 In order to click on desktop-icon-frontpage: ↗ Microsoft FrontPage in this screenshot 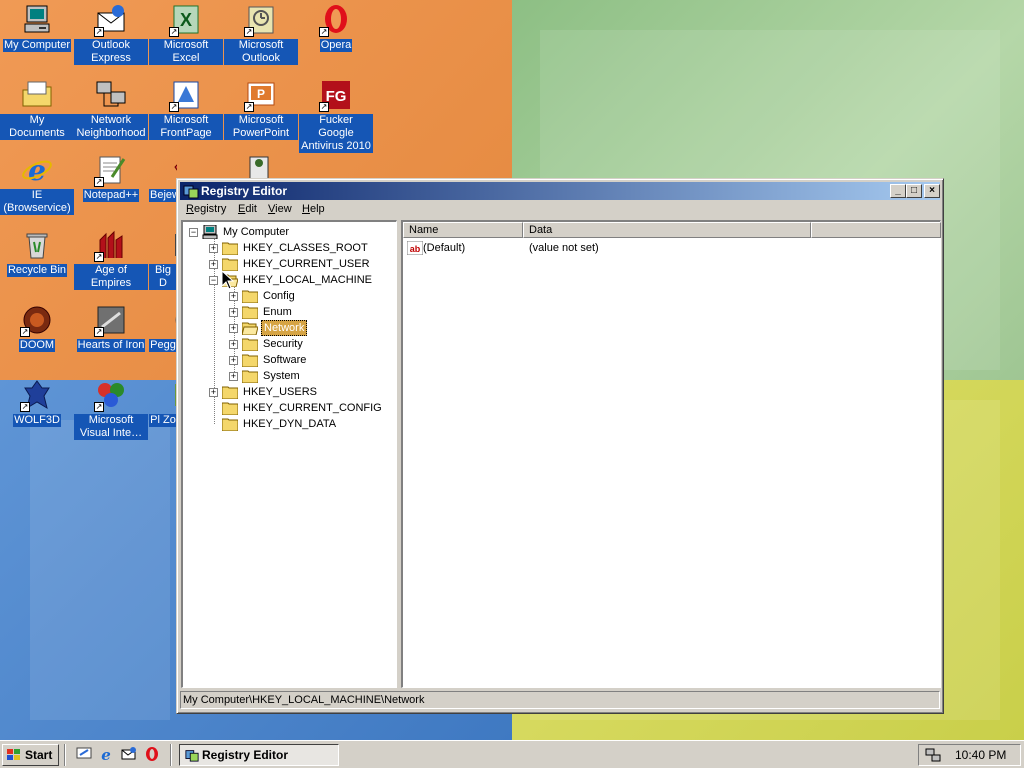, I will do `click(186, 109)`.